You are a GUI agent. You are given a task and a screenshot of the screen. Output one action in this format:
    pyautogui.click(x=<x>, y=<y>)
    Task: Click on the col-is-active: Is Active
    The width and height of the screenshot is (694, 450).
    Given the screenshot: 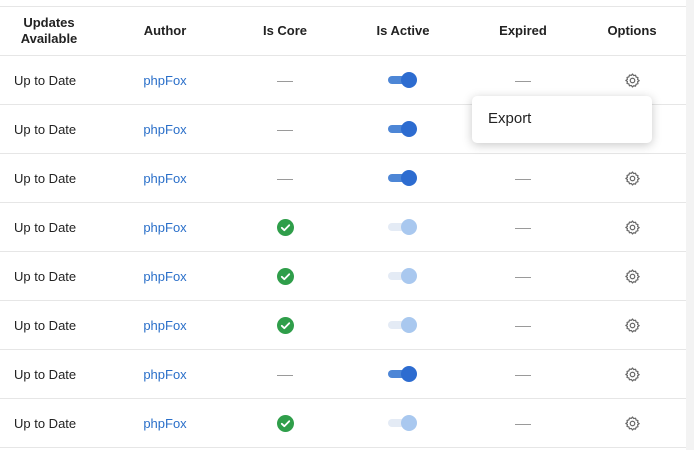 What is the action you would take?
    pyautogui.click(x=403, y=31)
    